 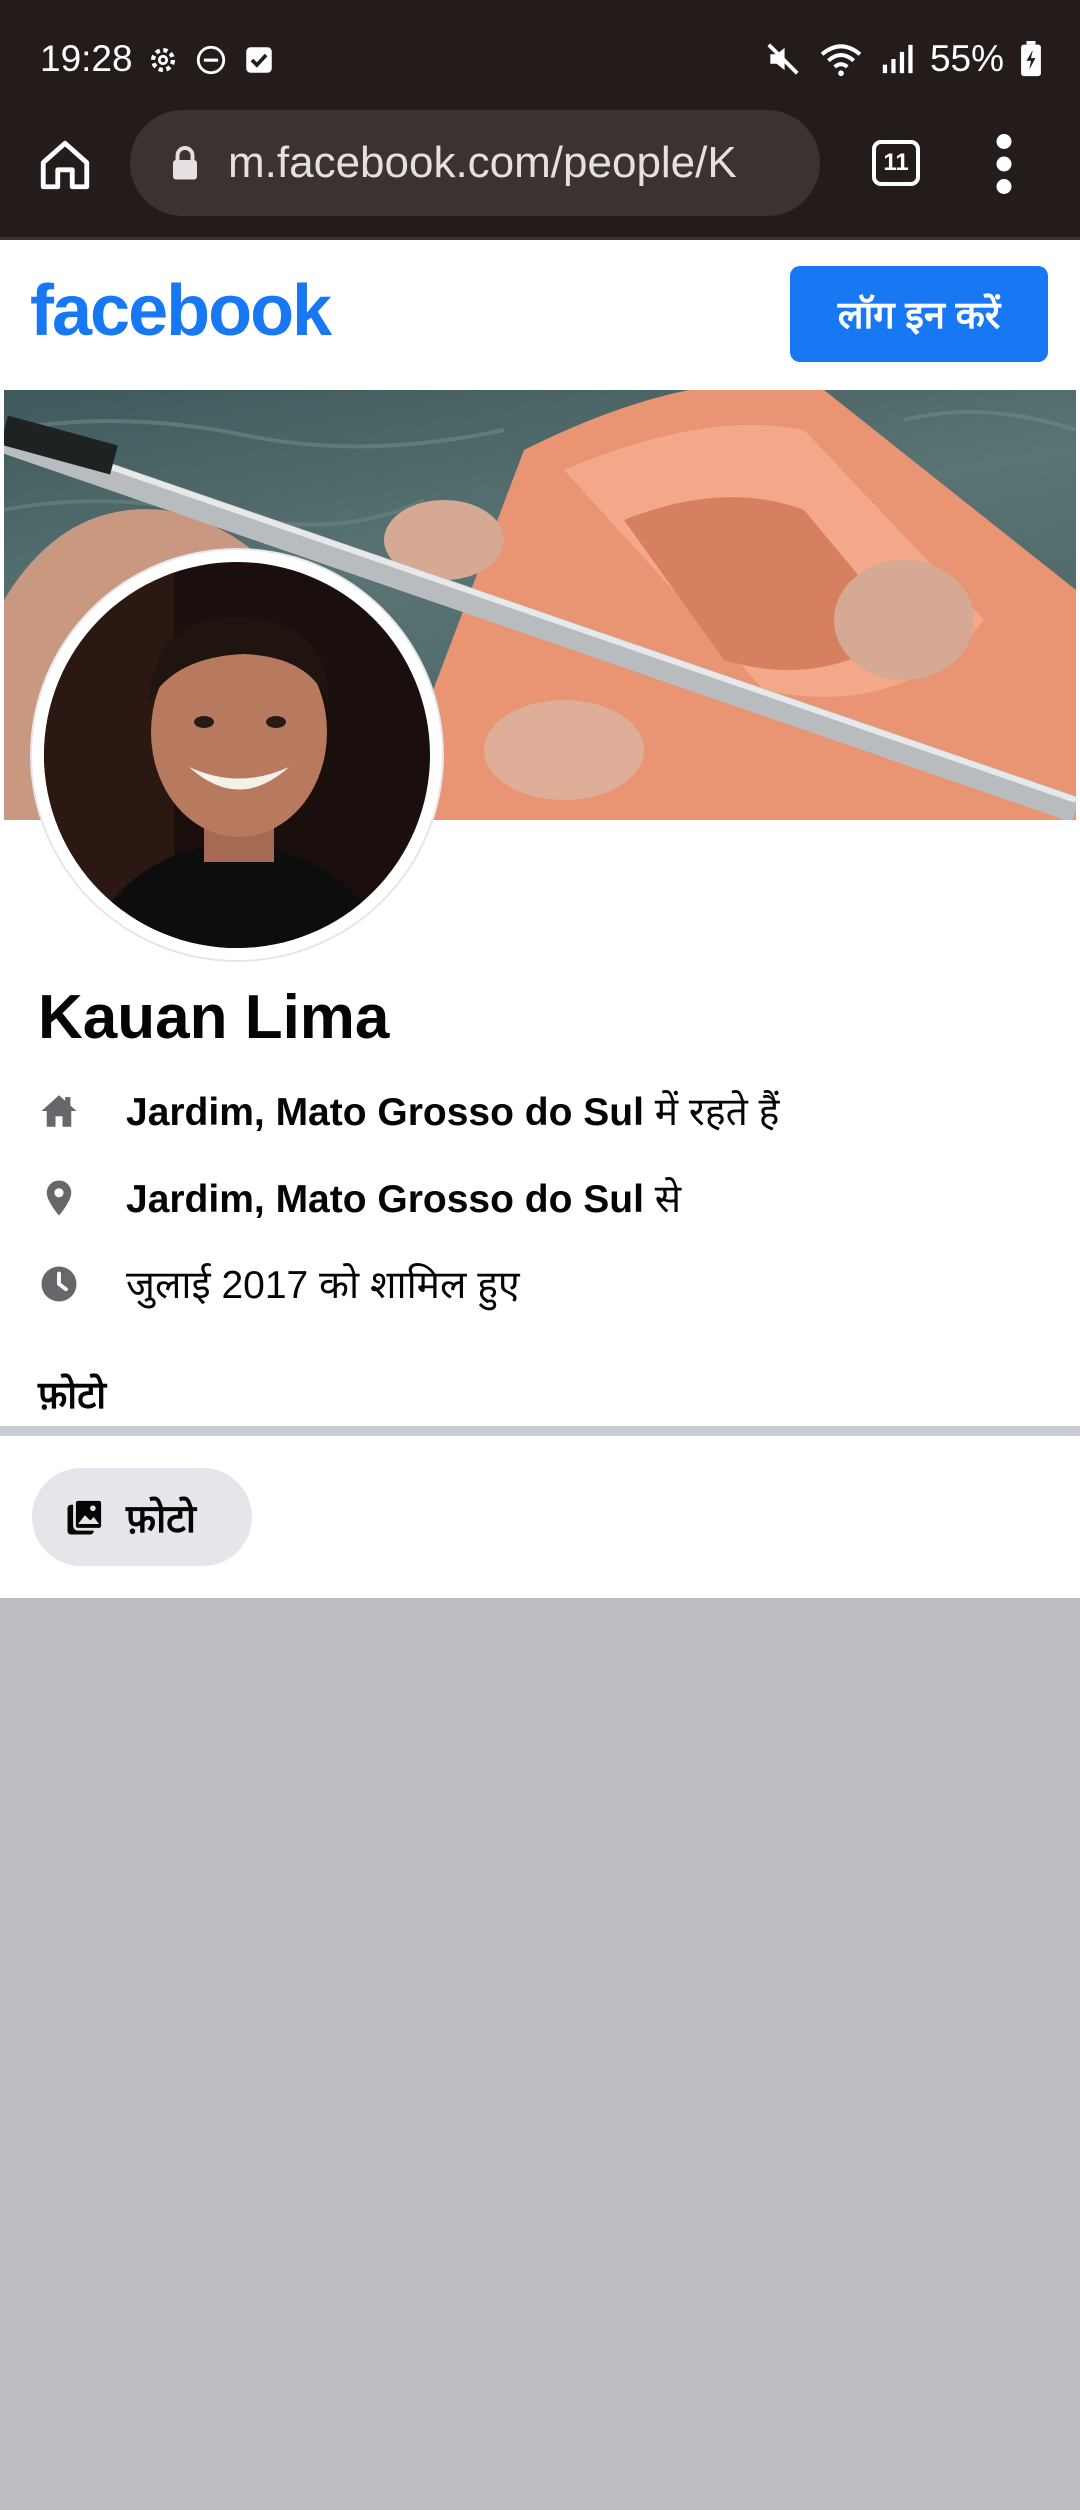 I want to click on status-bar: 19:28 55%, so click(x=540, y=55).